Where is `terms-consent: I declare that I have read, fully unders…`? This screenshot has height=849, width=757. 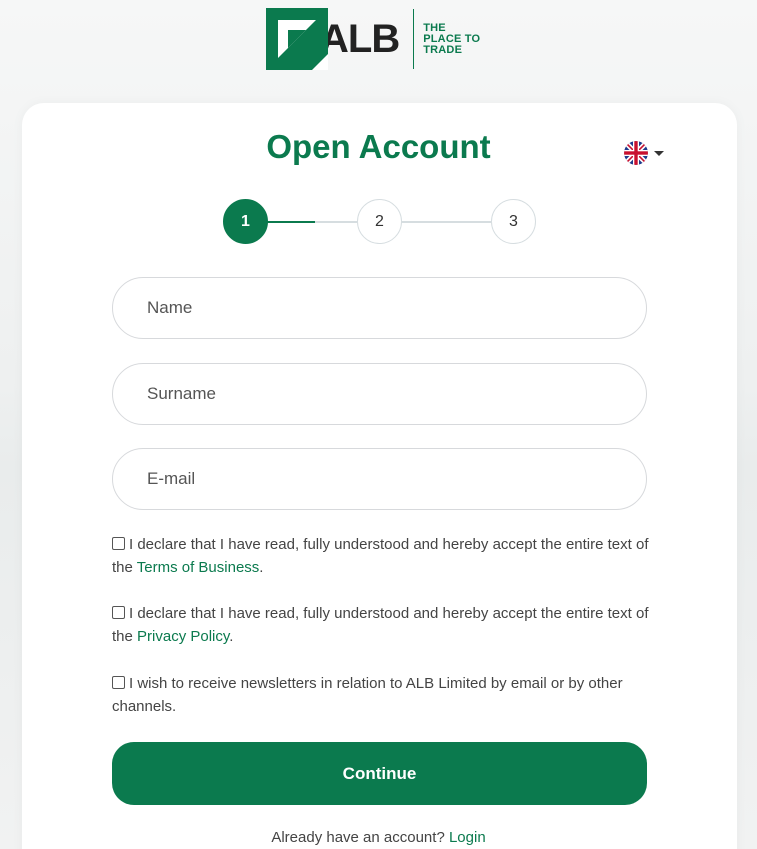
terms-consent: I declare that I have read, fully unders… is located at coordinates (380, 556).